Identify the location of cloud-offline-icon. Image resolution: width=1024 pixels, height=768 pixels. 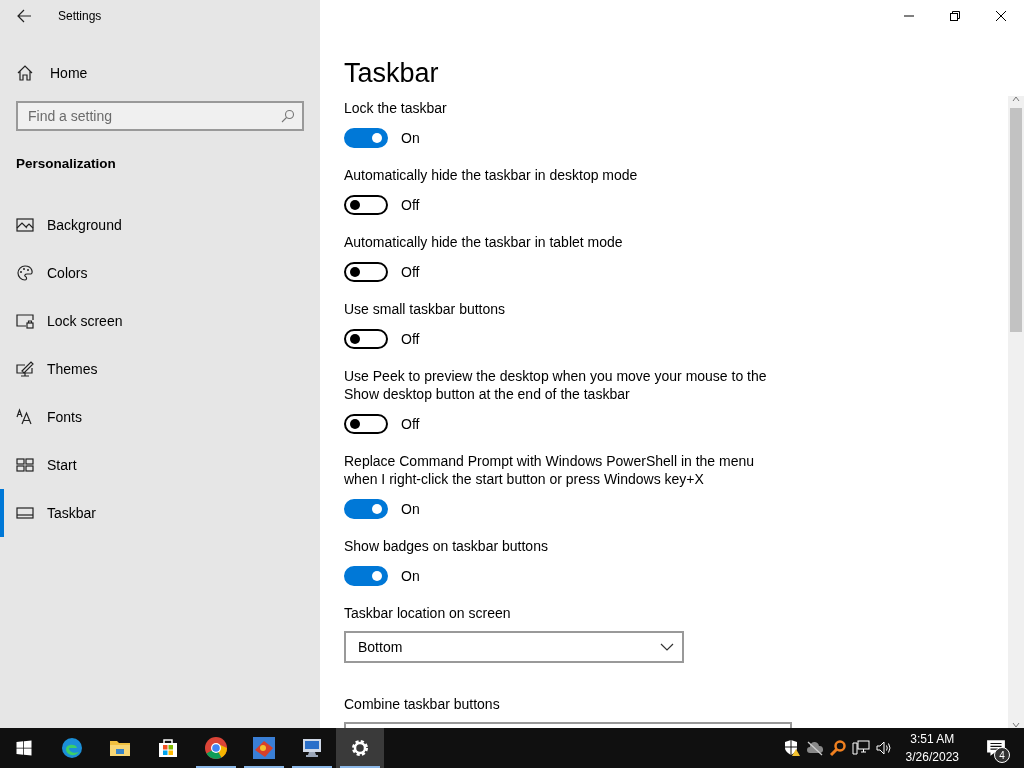
(814, 748).